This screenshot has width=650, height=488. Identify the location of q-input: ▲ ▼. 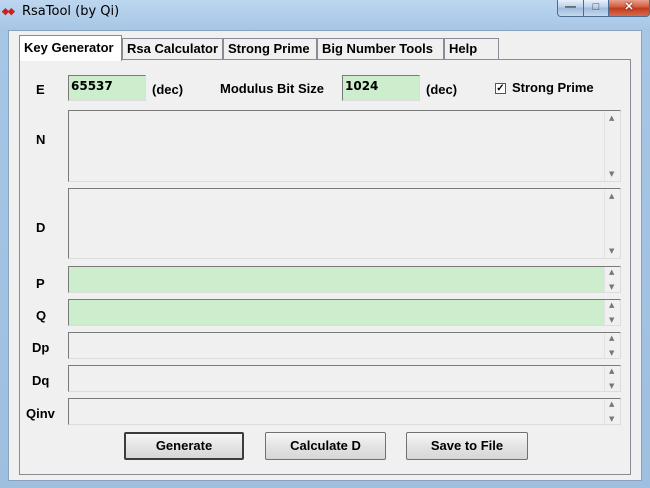
(344, 312).